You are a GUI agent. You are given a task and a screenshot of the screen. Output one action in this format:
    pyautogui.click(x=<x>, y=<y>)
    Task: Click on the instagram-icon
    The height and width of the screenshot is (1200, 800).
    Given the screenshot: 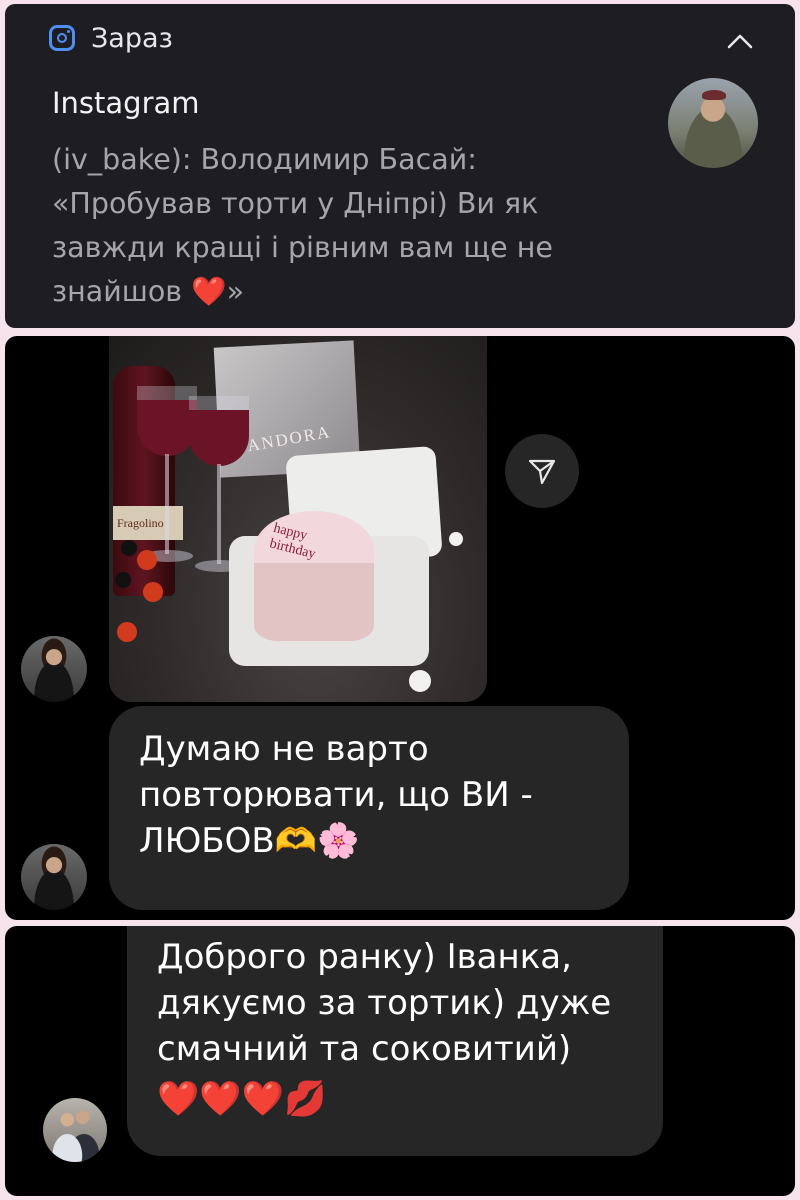 What is the action you would take?
    pyautogui.click(x=62, y=38)
    